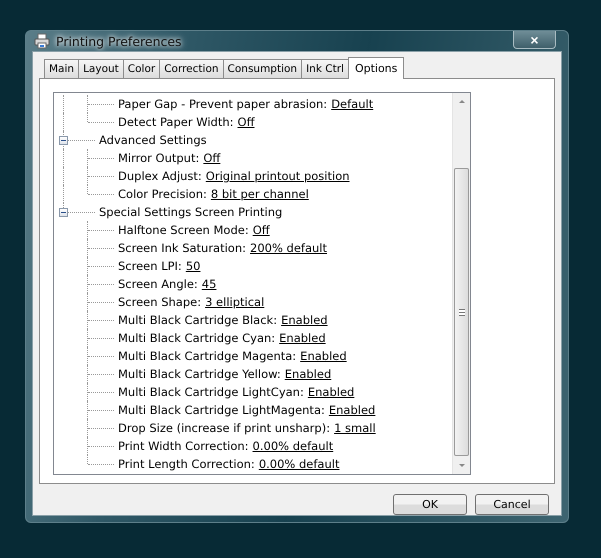 The height and width of the screenshot is (558, 601). What do you see at coordinates (192, 212) in the screenshot?
I see `group-label: Special Settings Screen Printing` at bounding box center [192, 212].